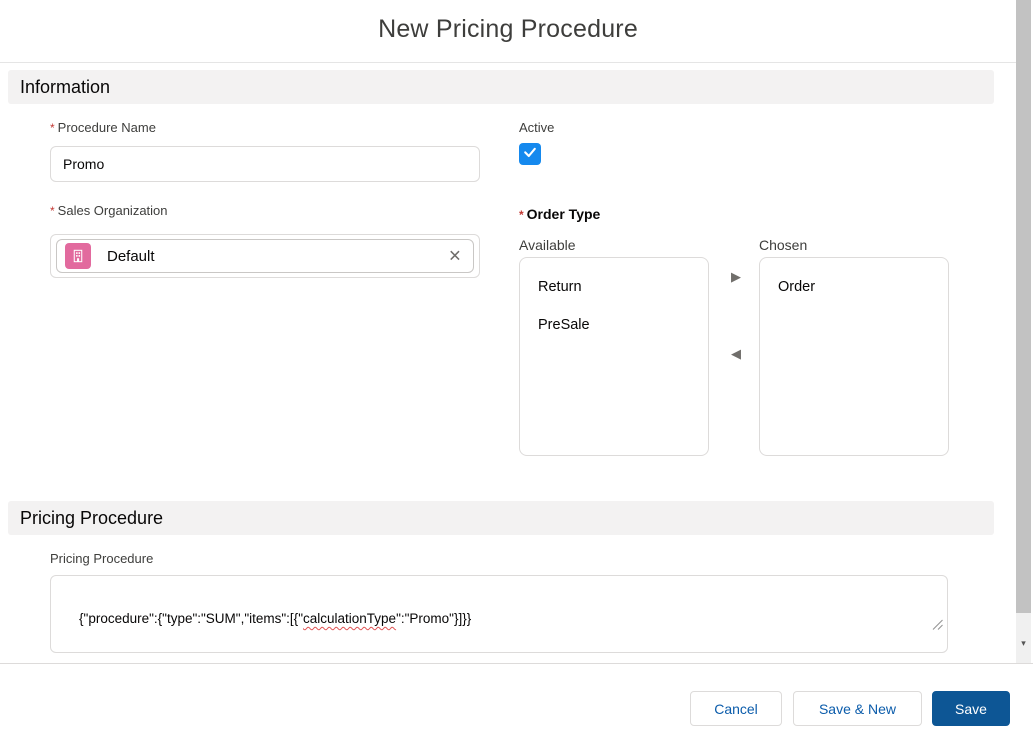 Image resolution: width=1033 pixels, height=743 pixels. I want to click on section-header-pricing-procedure: Pricing Procedure, so click(501, 518).